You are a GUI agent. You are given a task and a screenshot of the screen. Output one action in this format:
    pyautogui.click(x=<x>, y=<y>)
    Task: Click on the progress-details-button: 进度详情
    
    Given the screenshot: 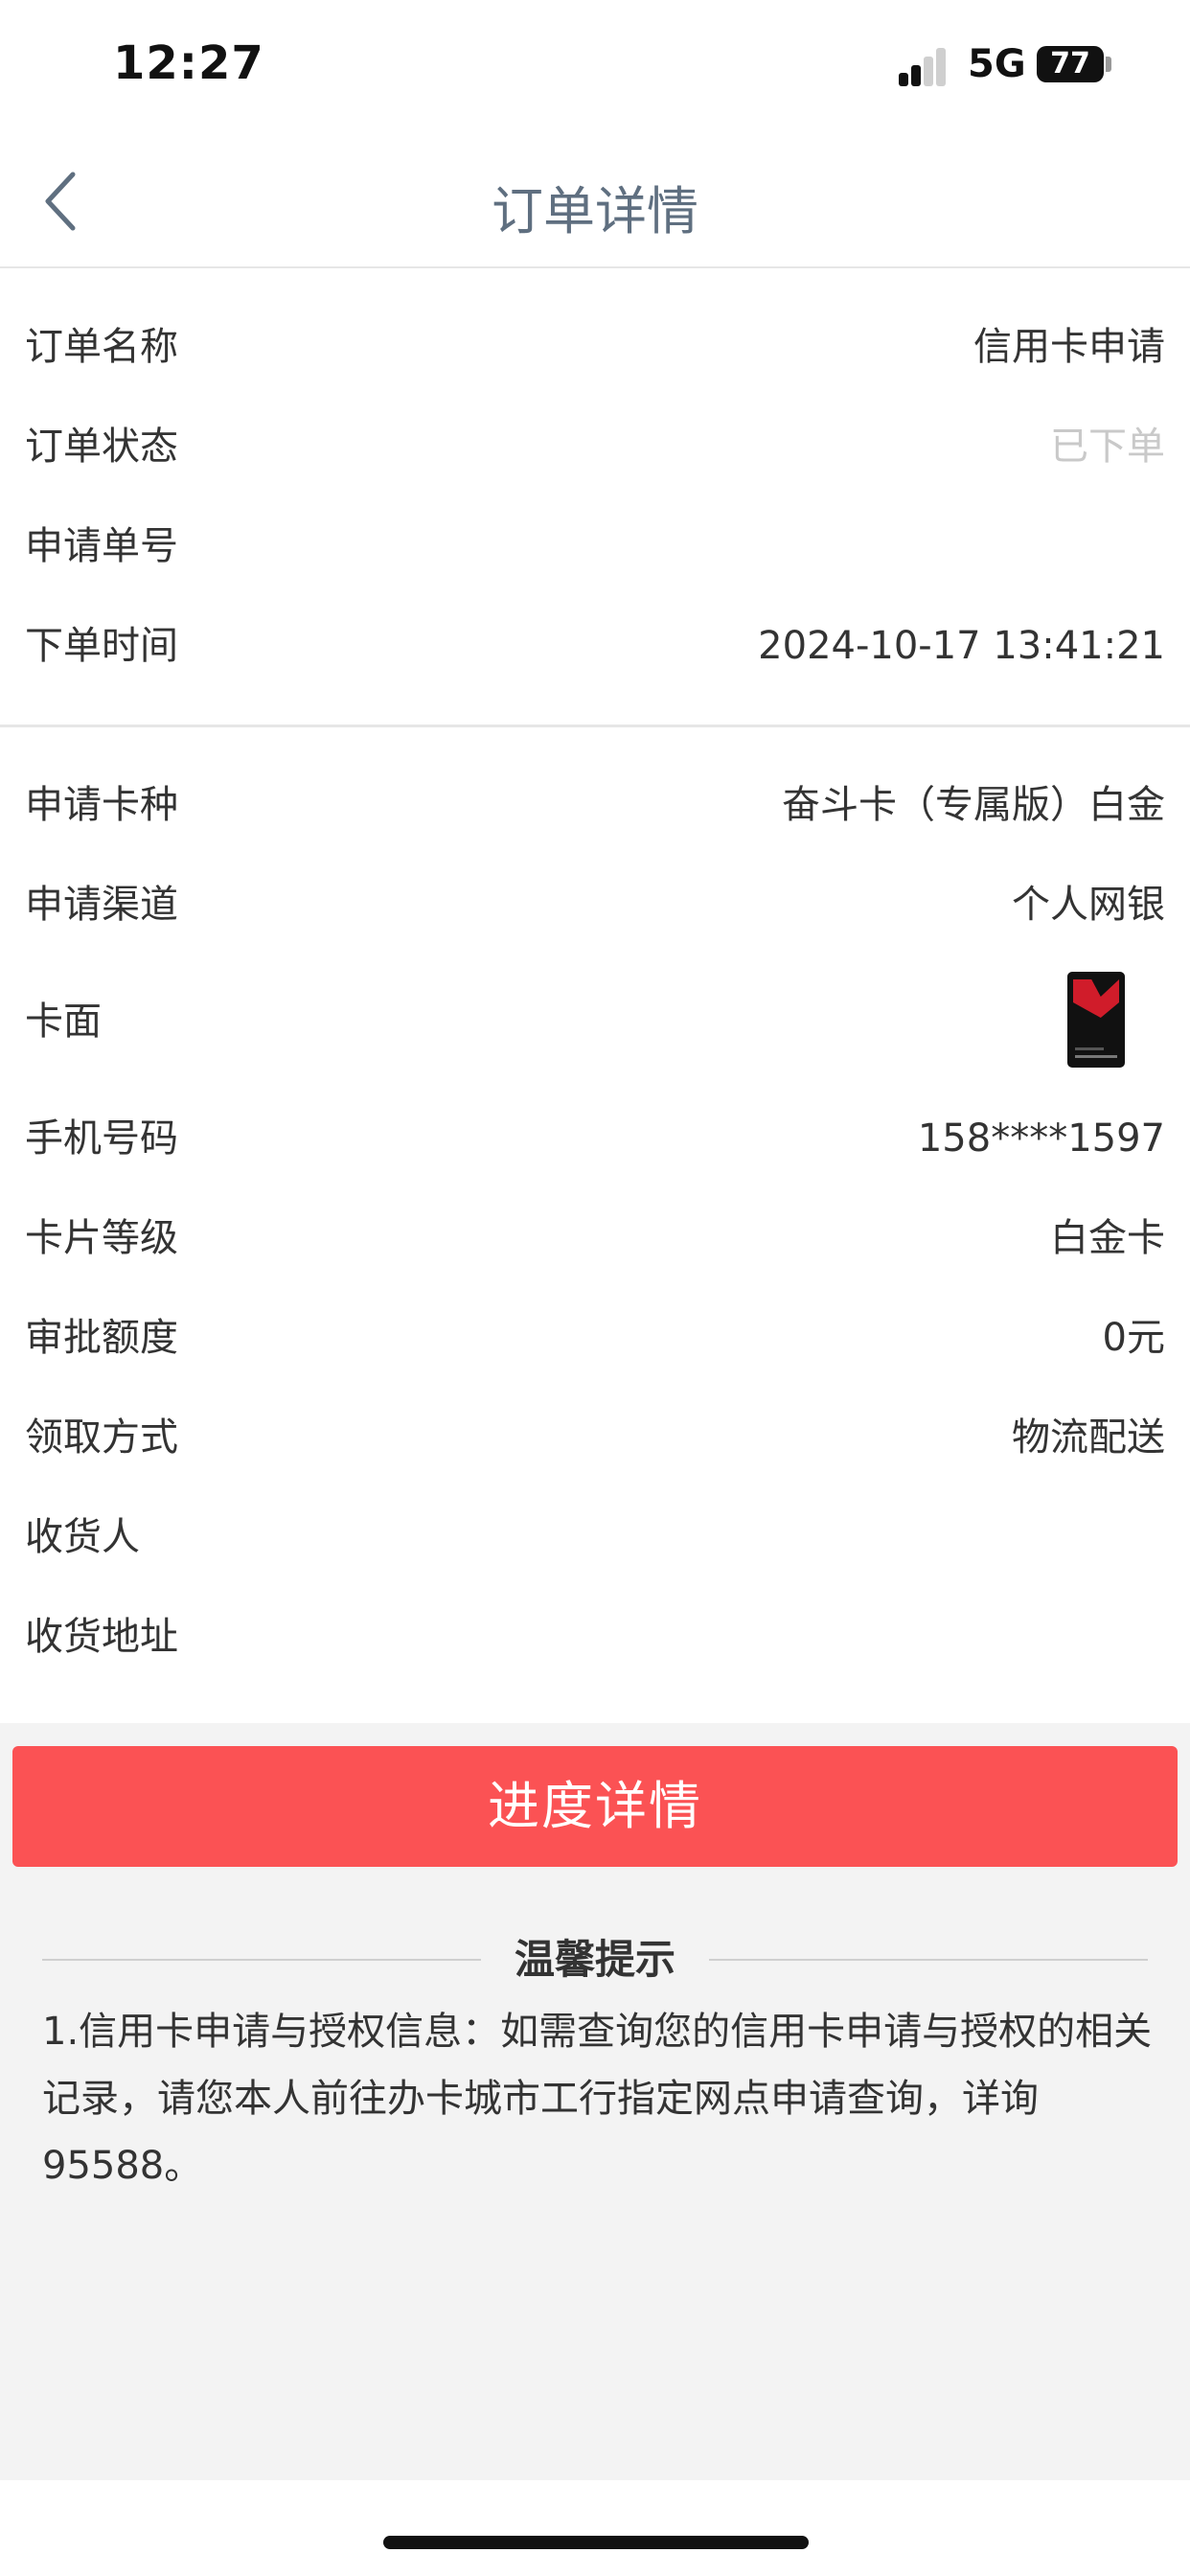 What is the action you would take?
    pyautogui.click(x=595, y=1806)
    